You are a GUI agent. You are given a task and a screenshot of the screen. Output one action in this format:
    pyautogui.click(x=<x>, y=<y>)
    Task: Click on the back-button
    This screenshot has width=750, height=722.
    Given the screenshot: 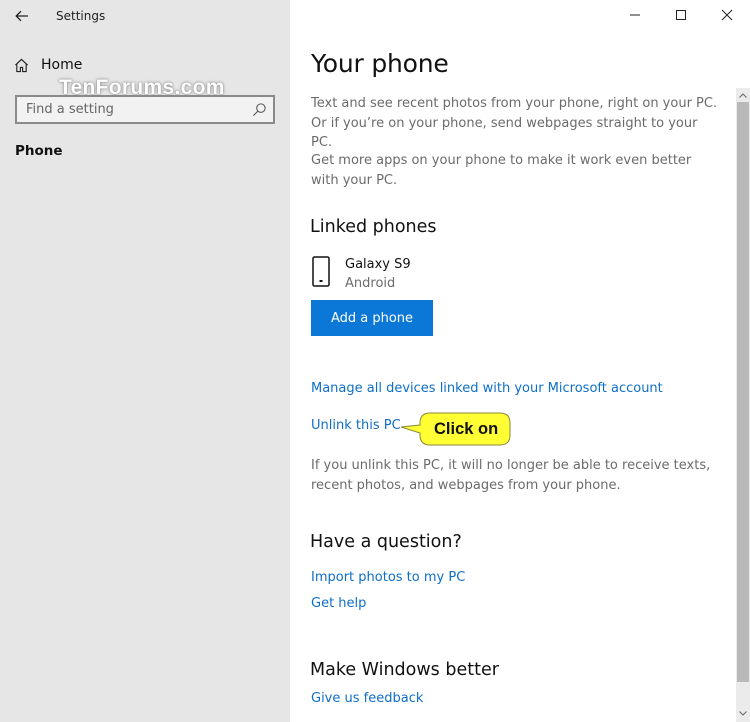 What is the action you would take?
    pyautogui.click(x=22, y=16)
    